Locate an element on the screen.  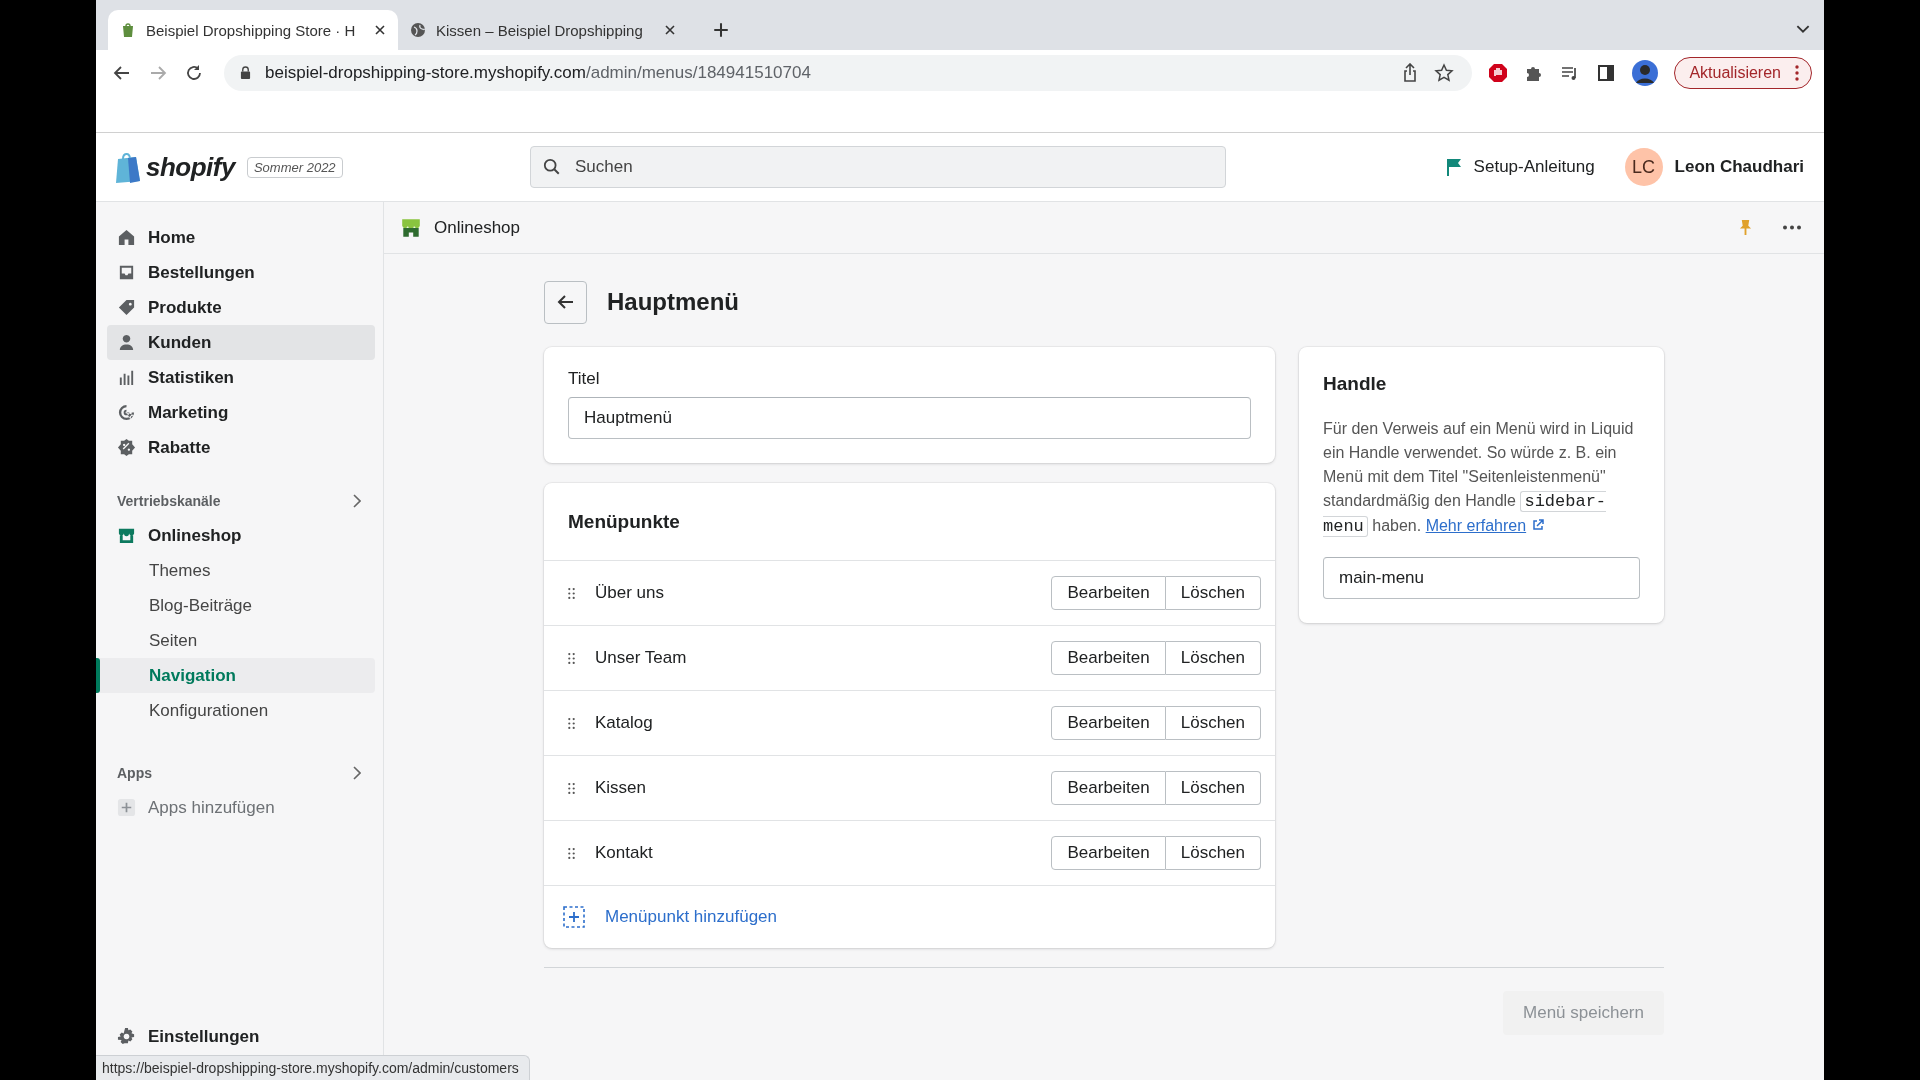
browser-tab: Kissen – Beispiel Dropshipping is located at coordinates (543, 30).